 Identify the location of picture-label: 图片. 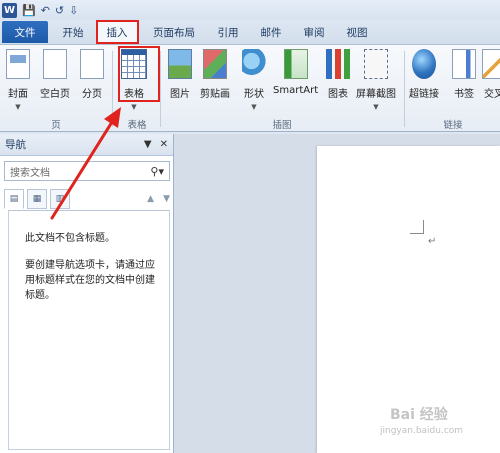
(180, 94).